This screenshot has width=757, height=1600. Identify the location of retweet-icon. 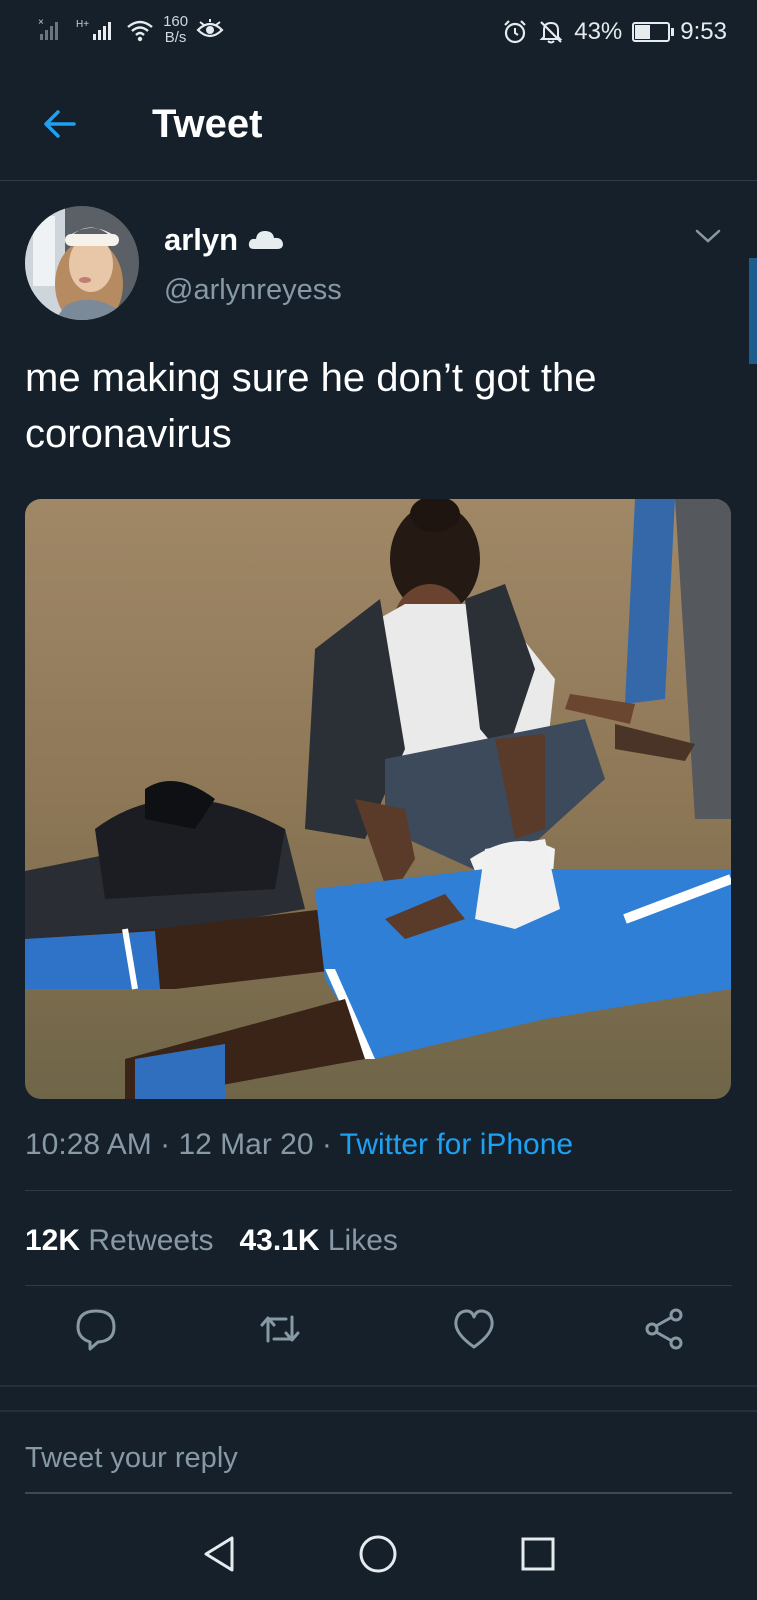
(280, 1329).